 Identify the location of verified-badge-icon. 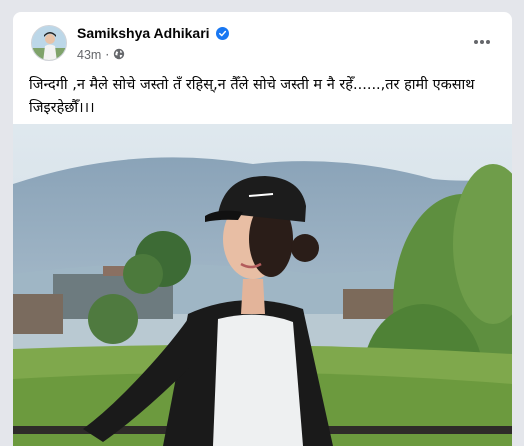
(222, 33).